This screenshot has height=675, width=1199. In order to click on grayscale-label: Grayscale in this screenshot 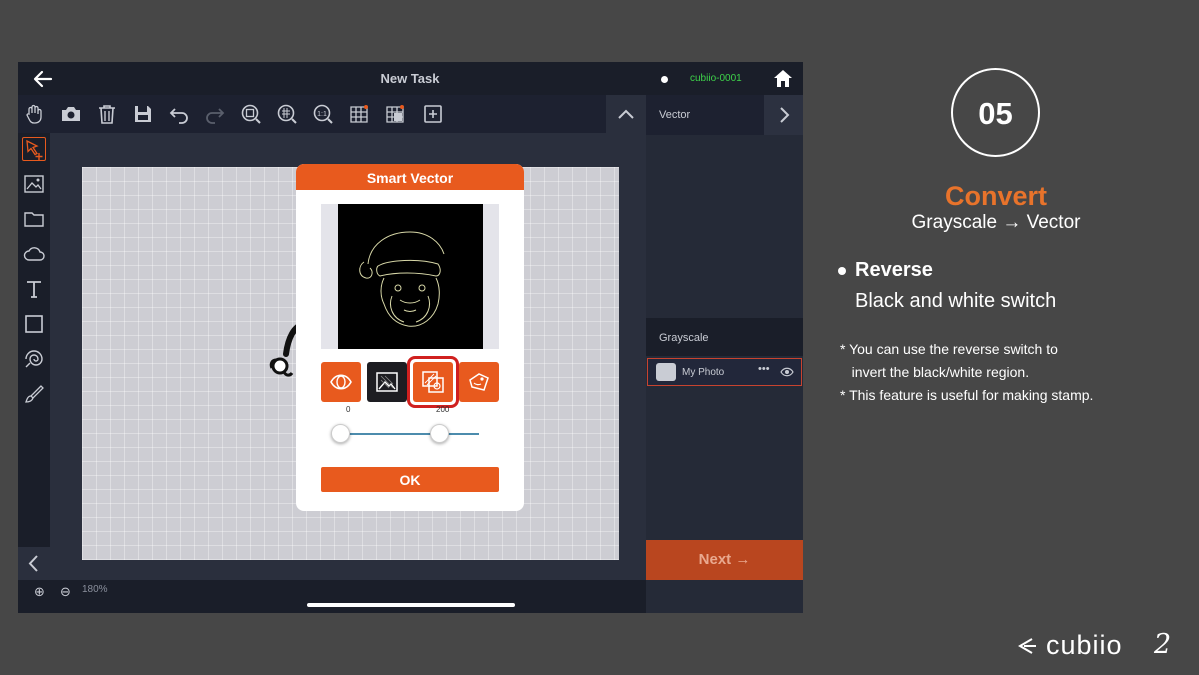, I will do `click(684, 338)`.